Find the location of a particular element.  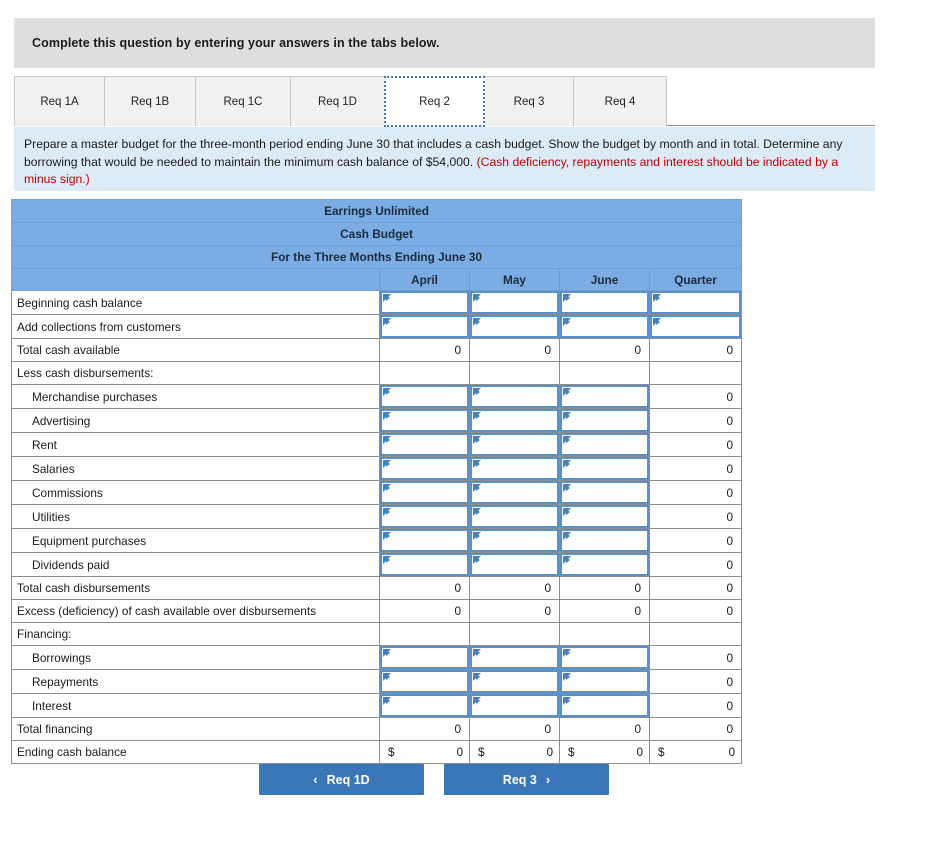

row-label: Rent is located at coordinates (195, 444).